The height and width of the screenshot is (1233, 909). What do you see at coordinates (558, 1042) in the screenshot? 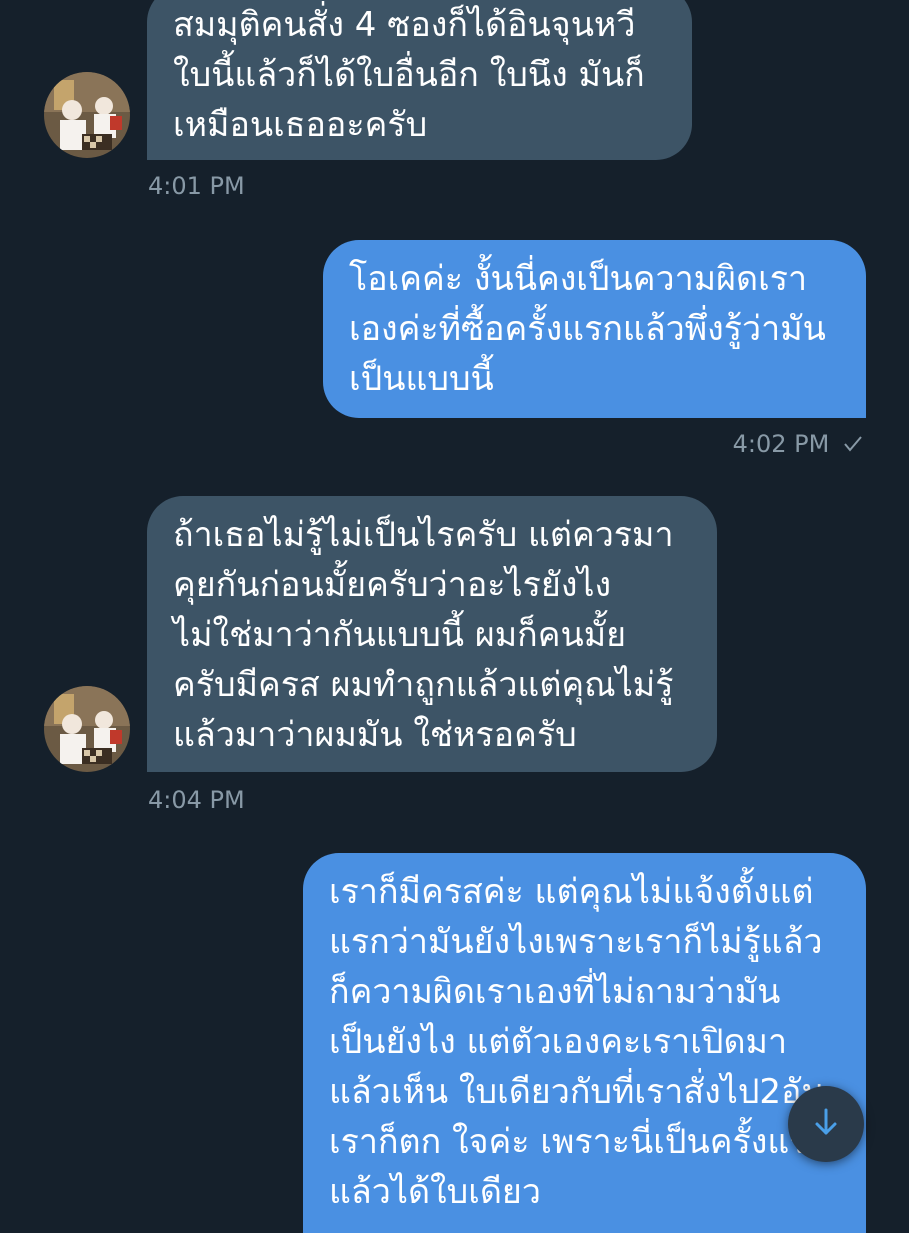
I see `message-text-line: เป็นยังไง แต่ตัวเองคะเราเปิดมา` at bounding box center [558, 1042].